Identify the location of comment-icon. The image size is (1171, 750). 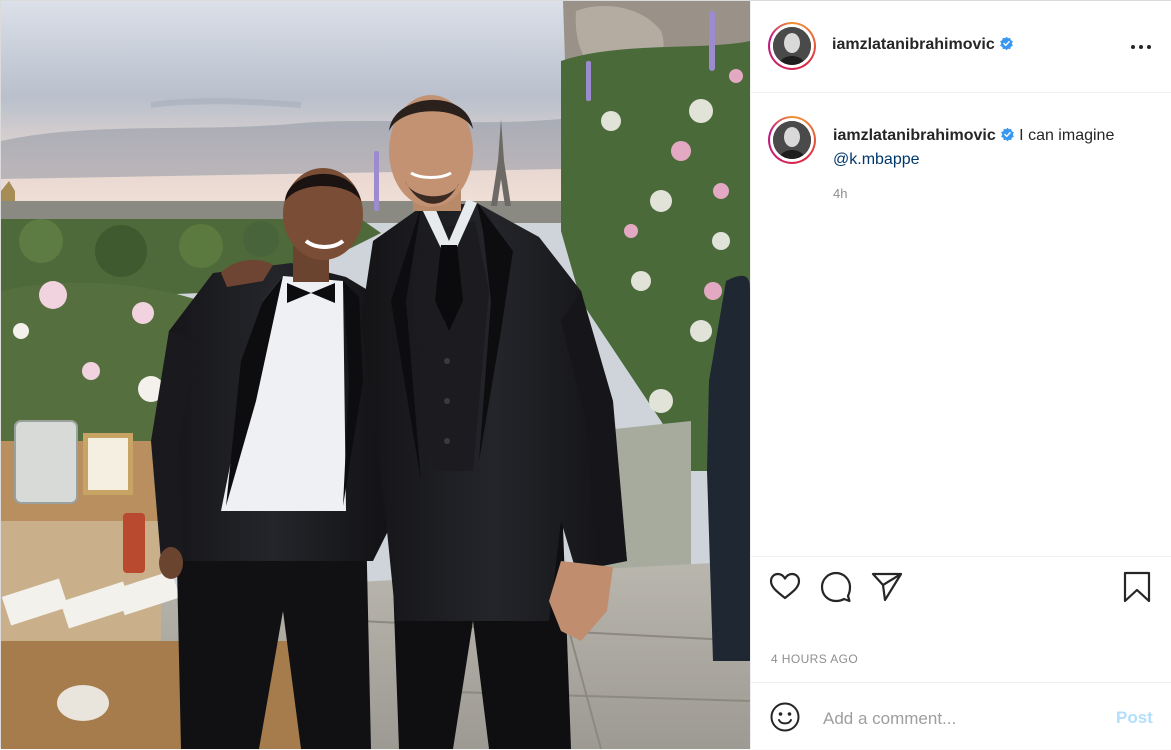
(836, 587).